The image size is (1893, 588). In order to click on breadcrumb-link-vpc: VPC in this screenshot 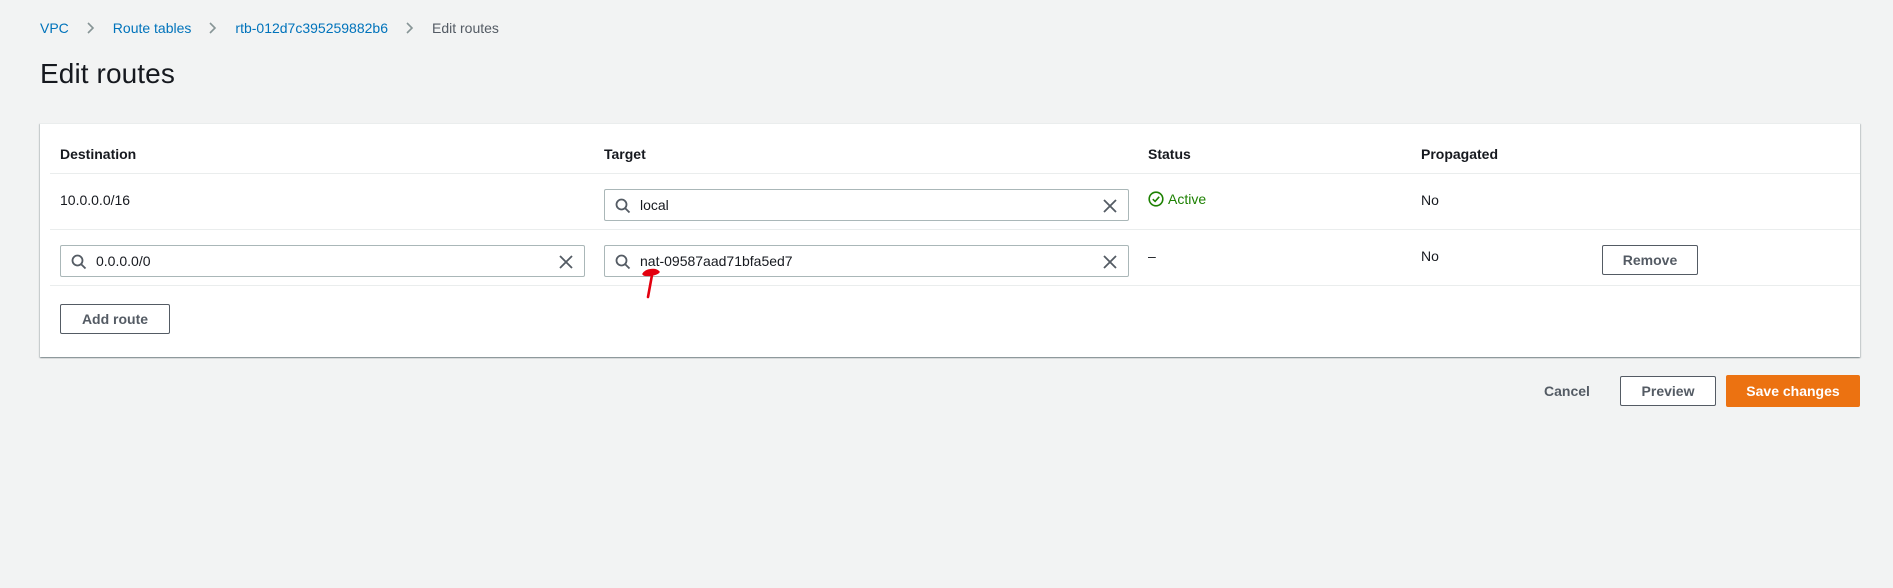, I will do `click(54, 28)`.